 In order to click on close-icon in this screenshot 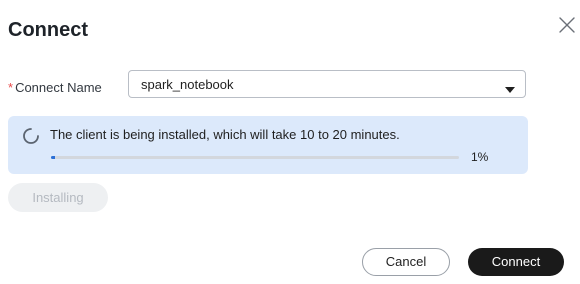, I will do `click(567, 25)`.